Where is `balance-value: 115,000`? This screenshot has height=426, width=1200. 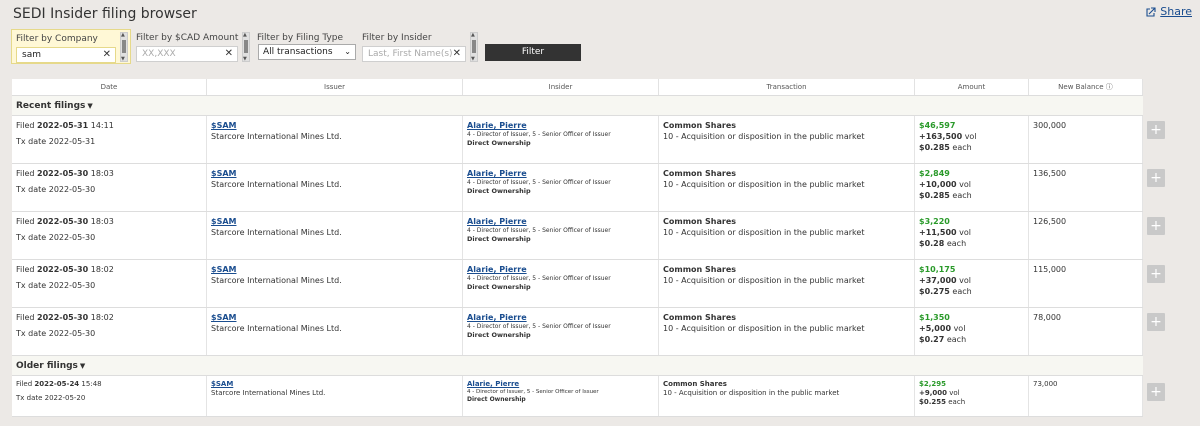 balance-value: 115,000 is located at coordinates (1050, 269).